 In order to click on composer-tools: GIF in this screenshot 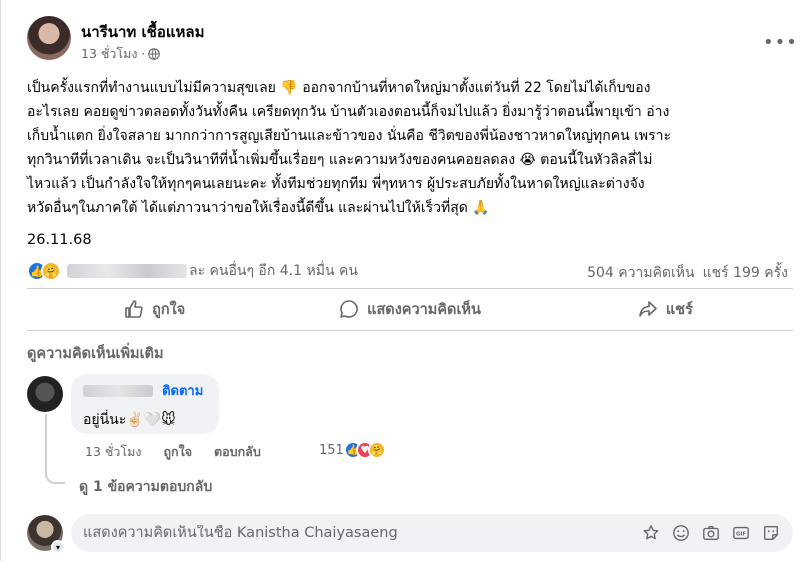, I will do `click(711, 533)`.